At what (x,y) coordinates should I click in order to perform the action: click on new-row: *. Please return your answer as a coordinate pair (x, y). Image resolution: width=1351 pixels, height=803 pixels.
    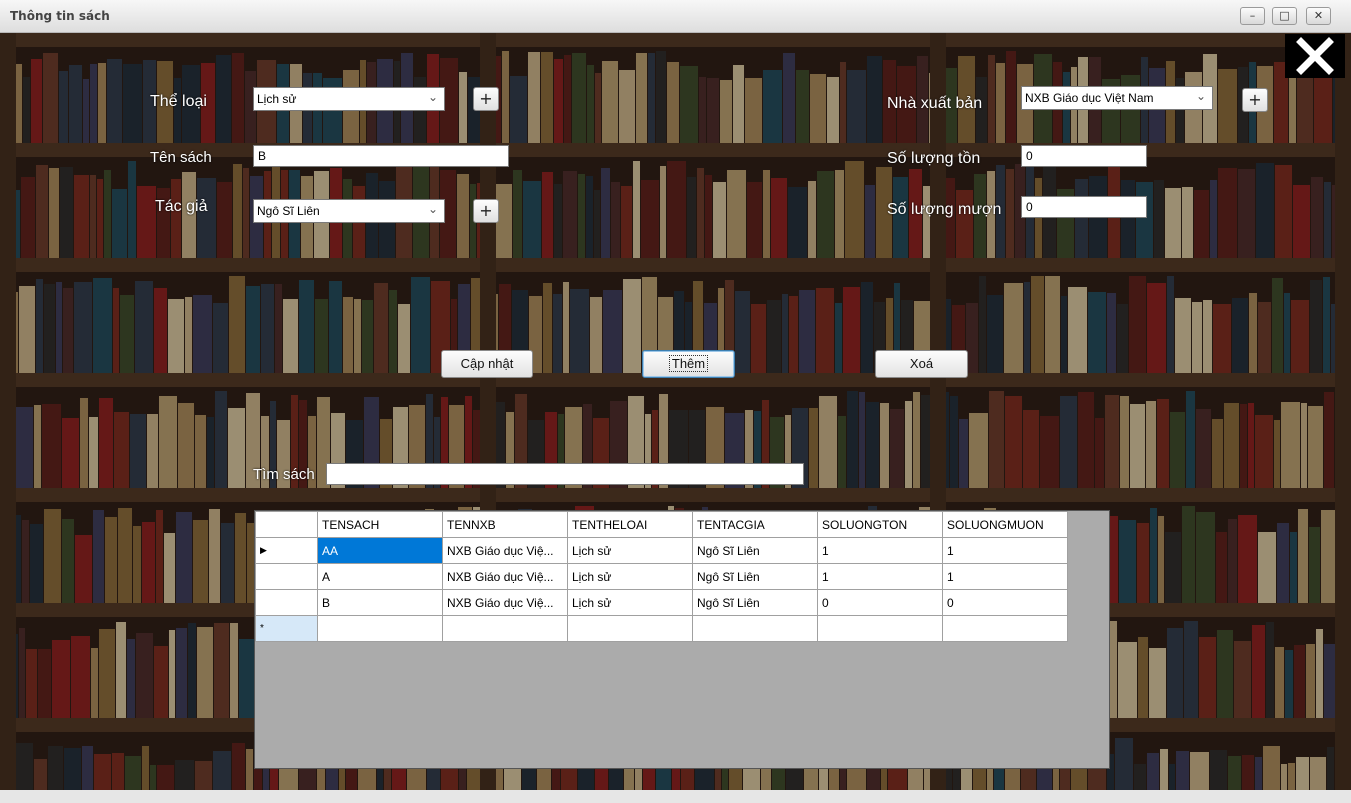
    Looking at the image, I should click on (661, 628).